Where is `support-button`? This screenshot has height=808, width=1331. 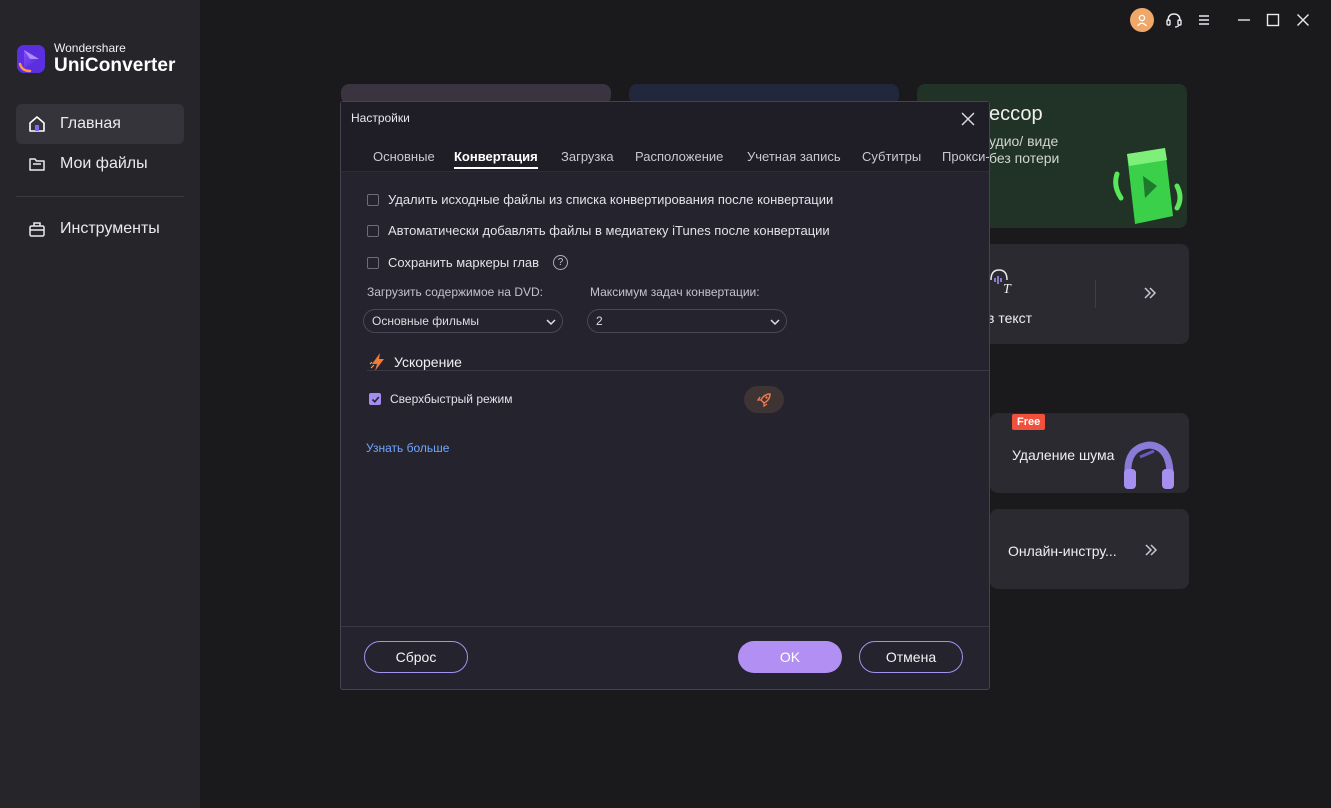
support-button is located at coordinates (1174, 20).